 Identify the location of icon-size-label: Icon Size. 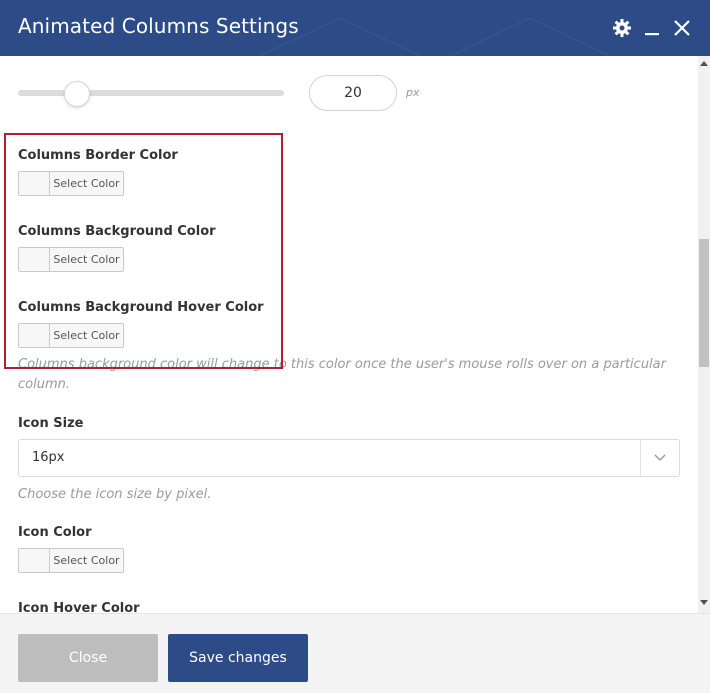
(51, 423).